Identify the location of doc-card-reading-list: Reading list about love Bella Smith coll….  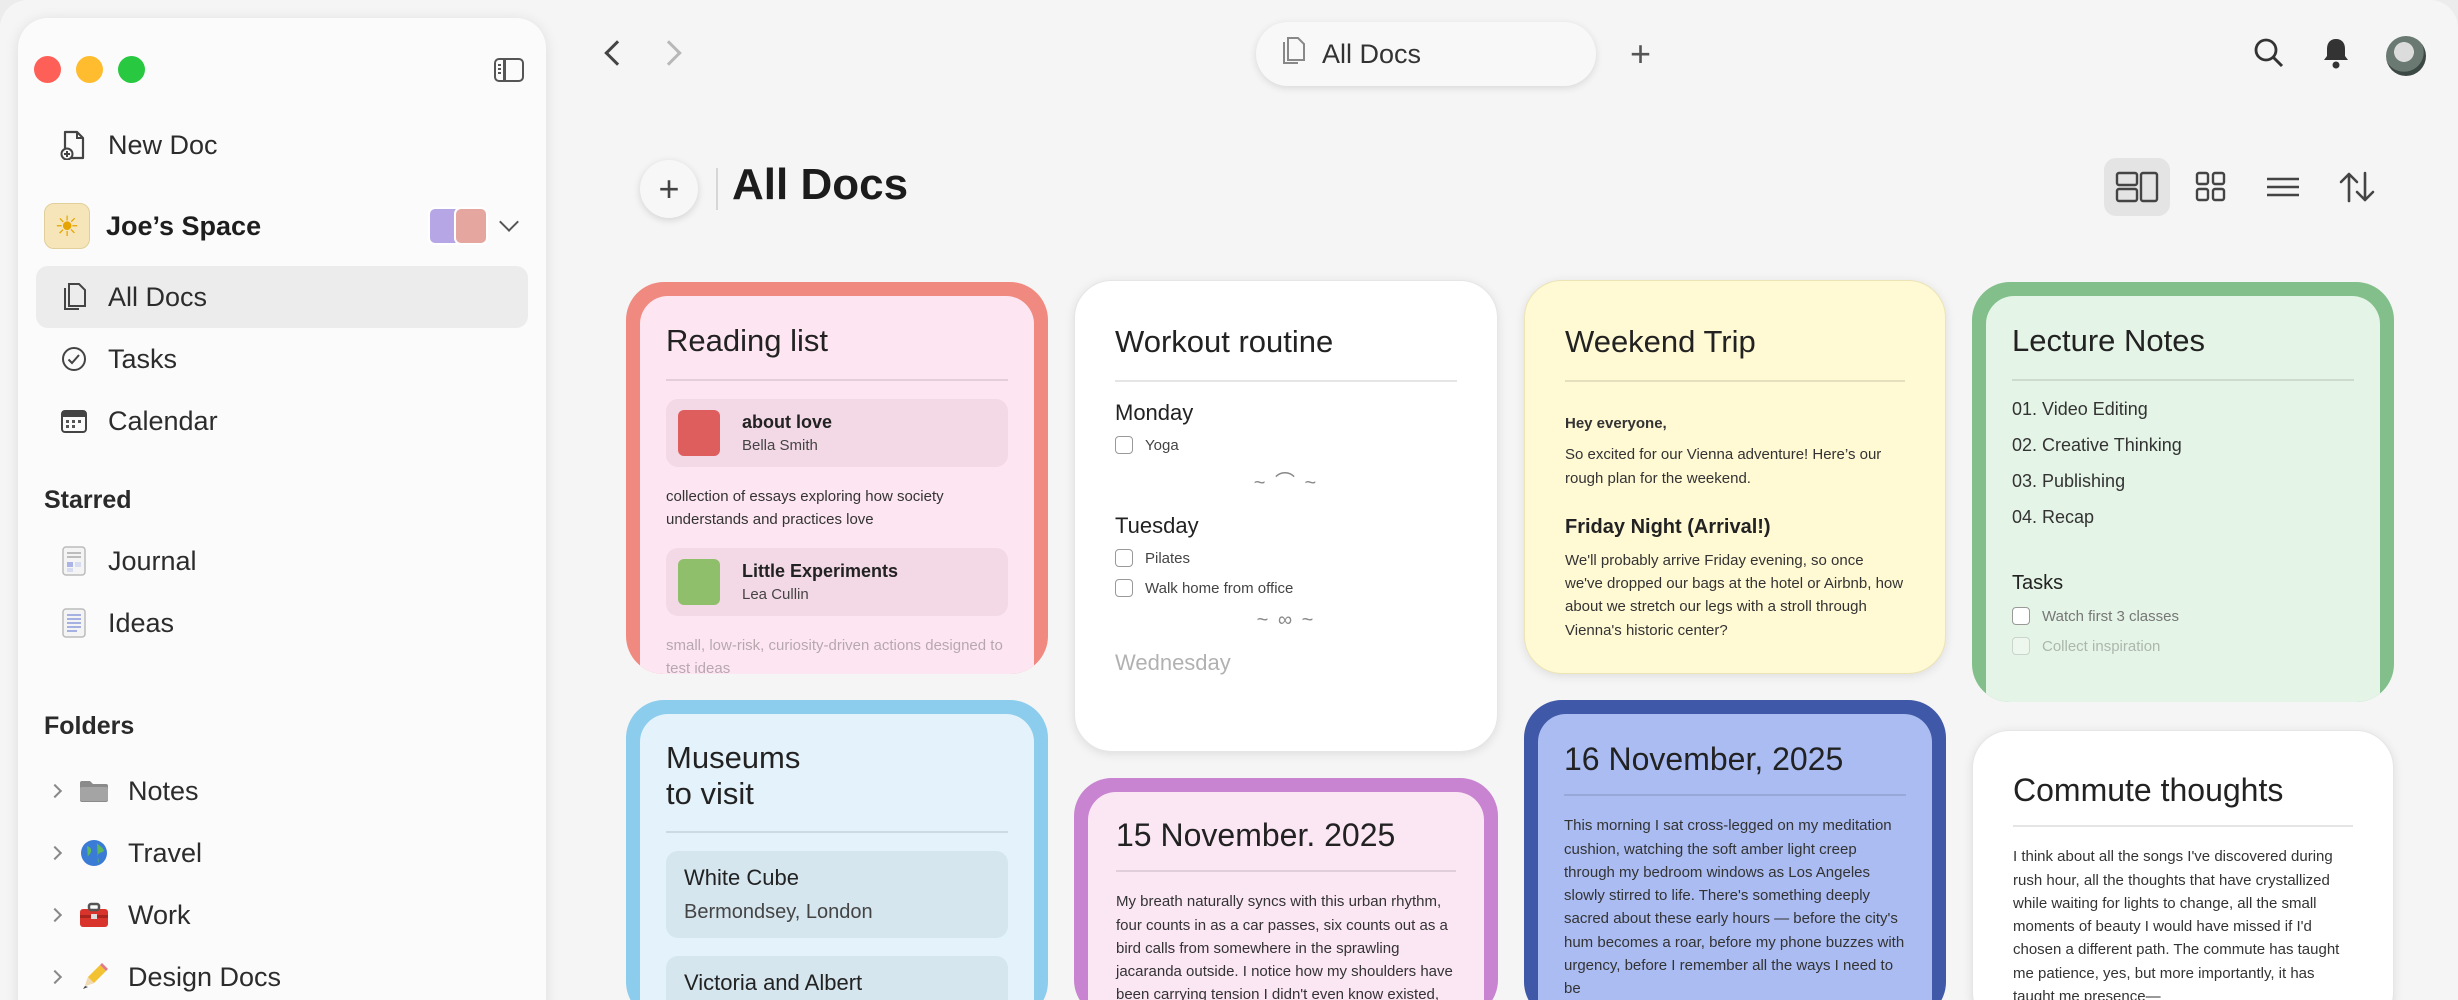
(837, 478).